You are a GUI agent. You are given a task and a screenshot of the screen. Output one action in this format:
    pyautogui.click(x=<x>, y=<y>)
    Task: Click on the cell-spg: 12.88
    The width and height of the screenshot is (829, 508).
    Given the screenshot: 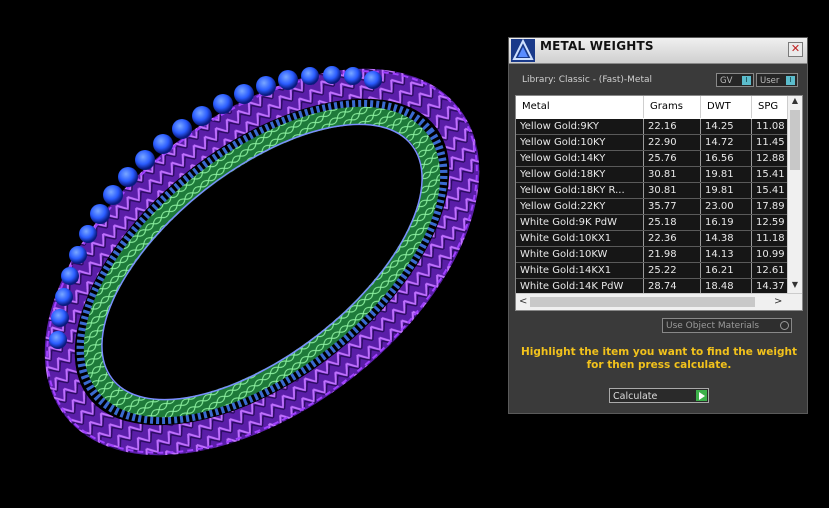 What is the action you would take?
    pyautogui.click(x=770, y=158)
    